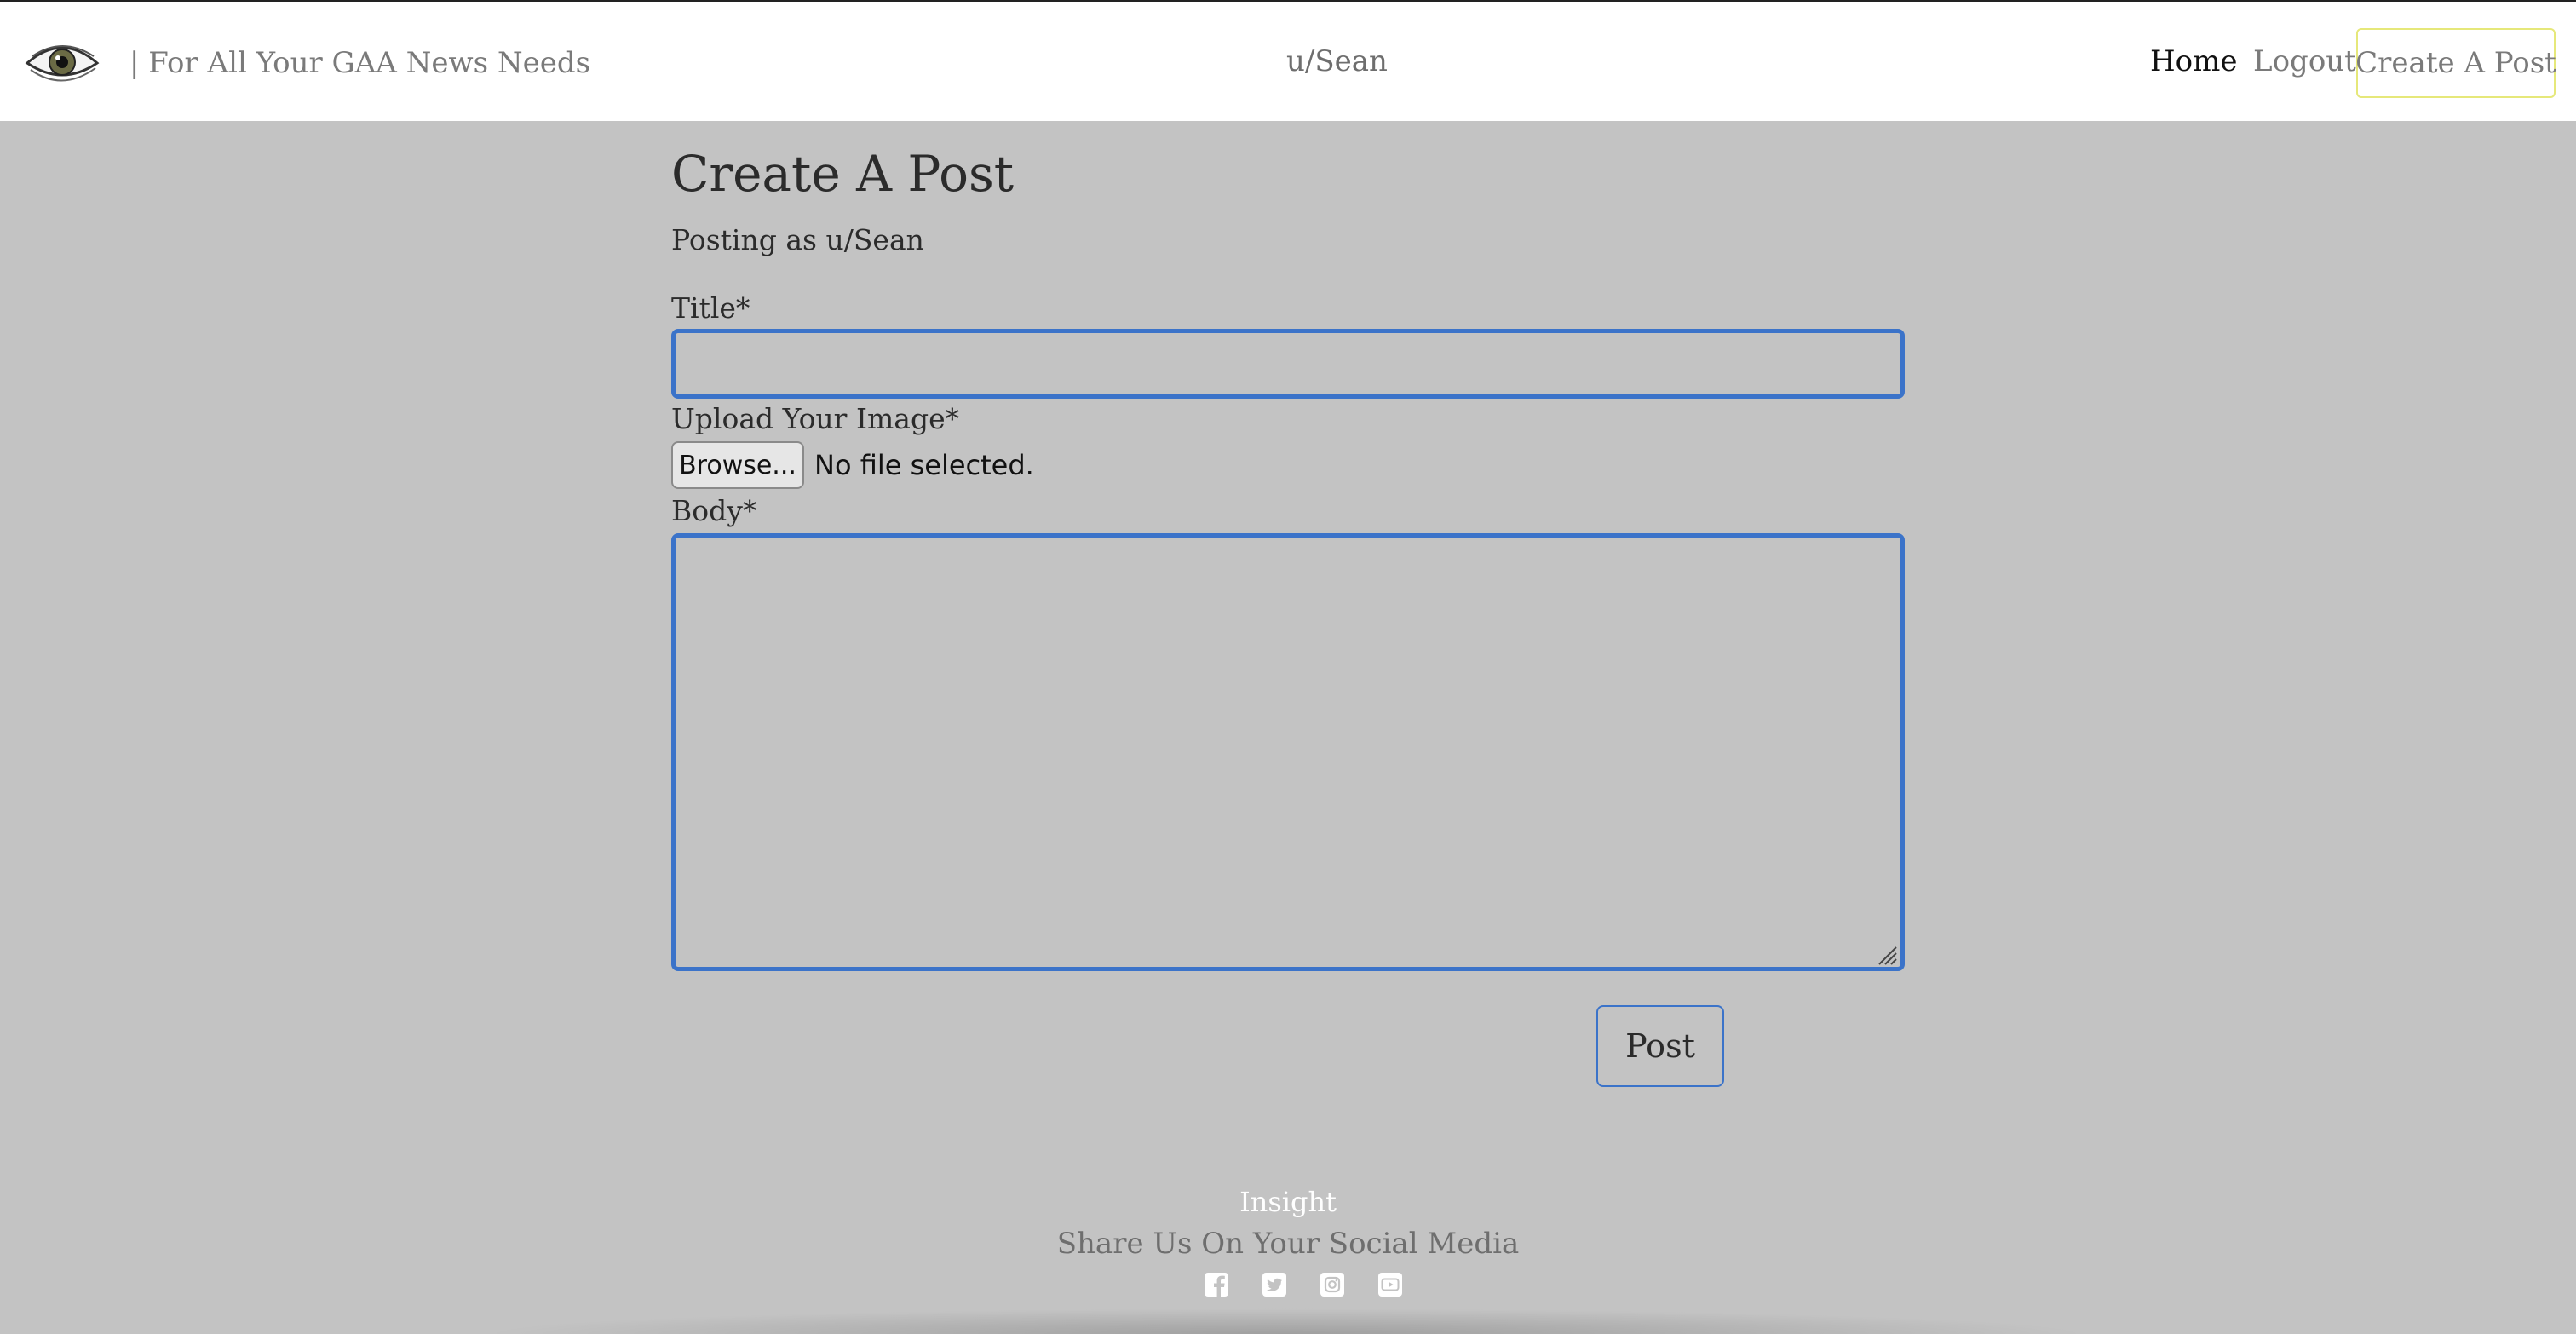  I want to click on title-input, so click(1288, 364).